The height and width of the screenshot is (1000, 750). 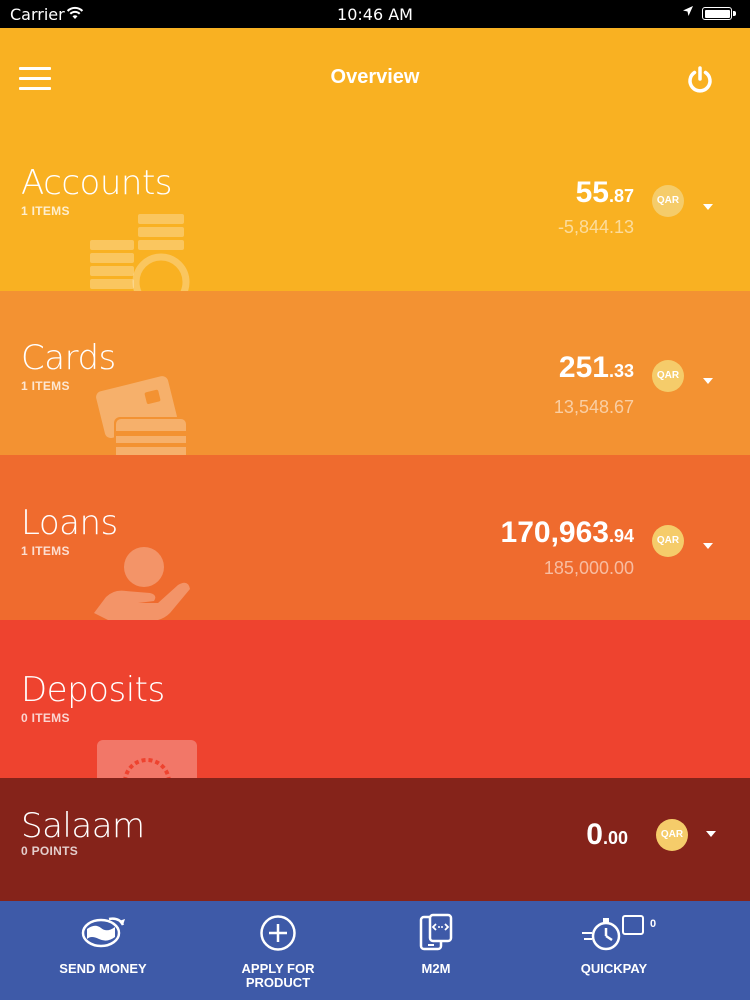 What do you see at coordinates (140, 252) in the screenshot?
I see `coins-icon` at bounding box center [140, 252].